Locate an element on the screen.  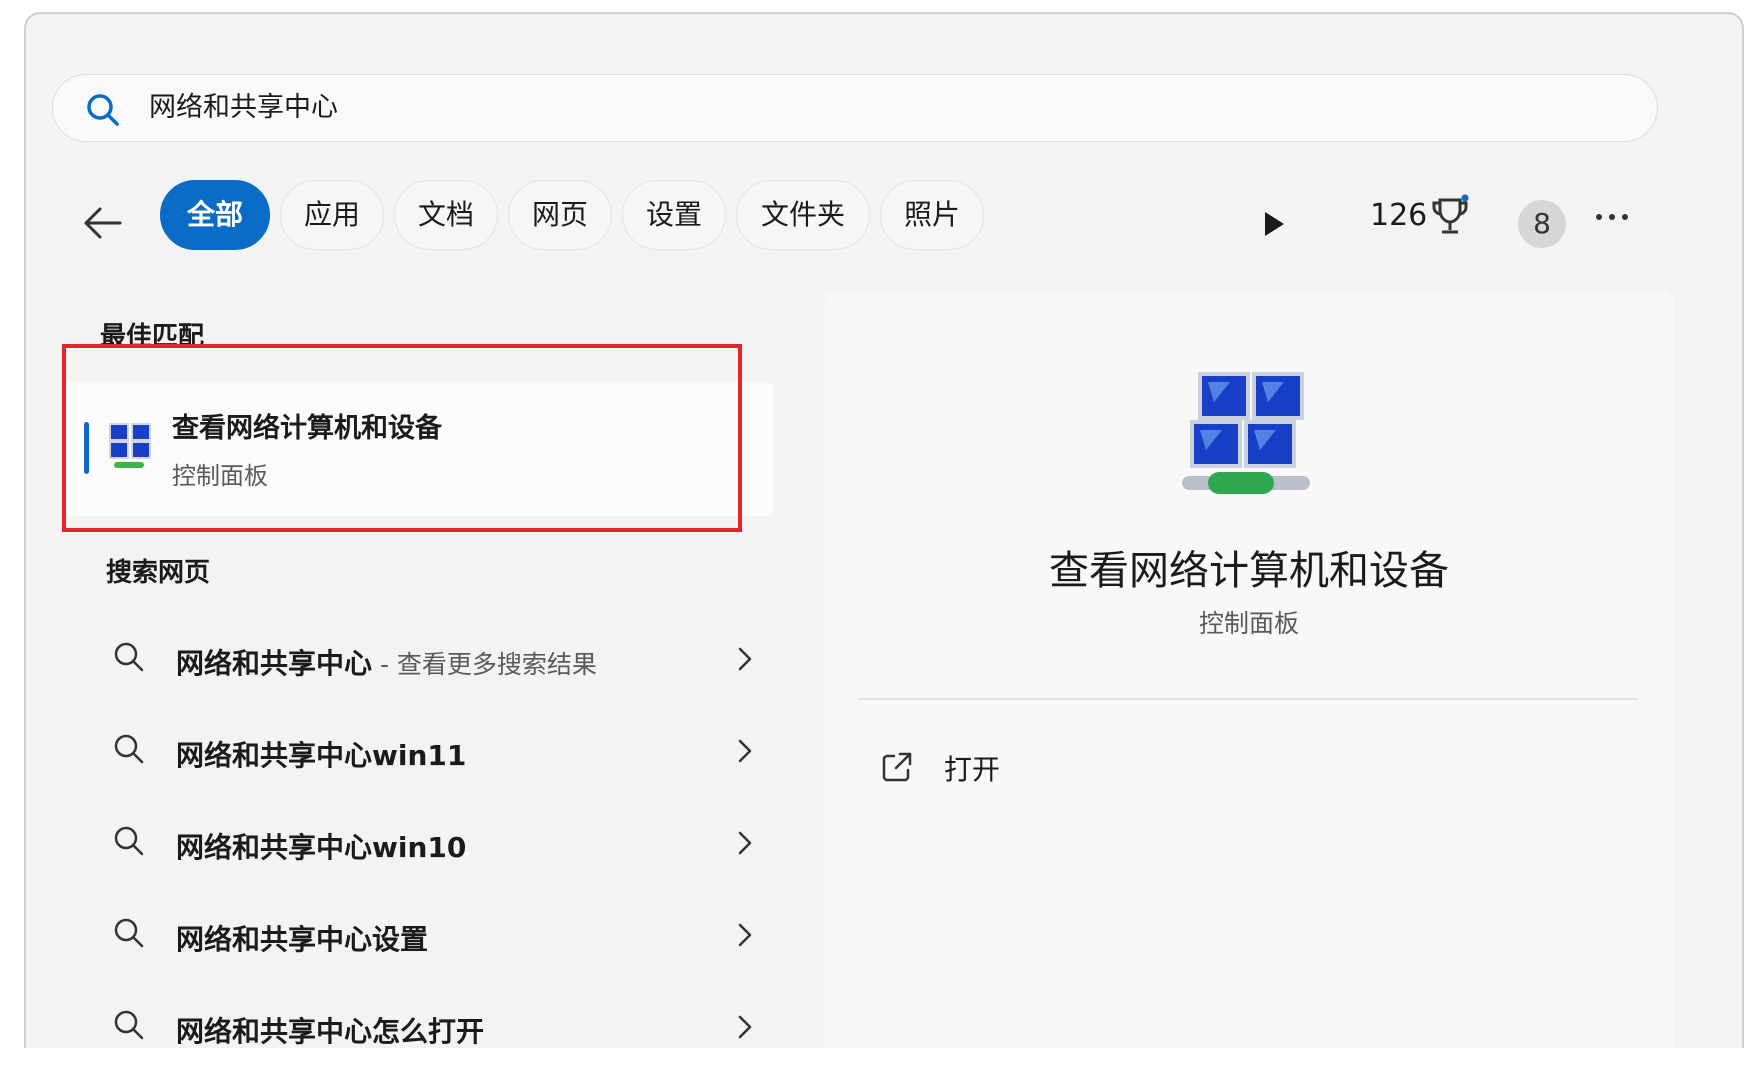
web-search-heading: 搜索网页 is located at coordinates (158, 573).